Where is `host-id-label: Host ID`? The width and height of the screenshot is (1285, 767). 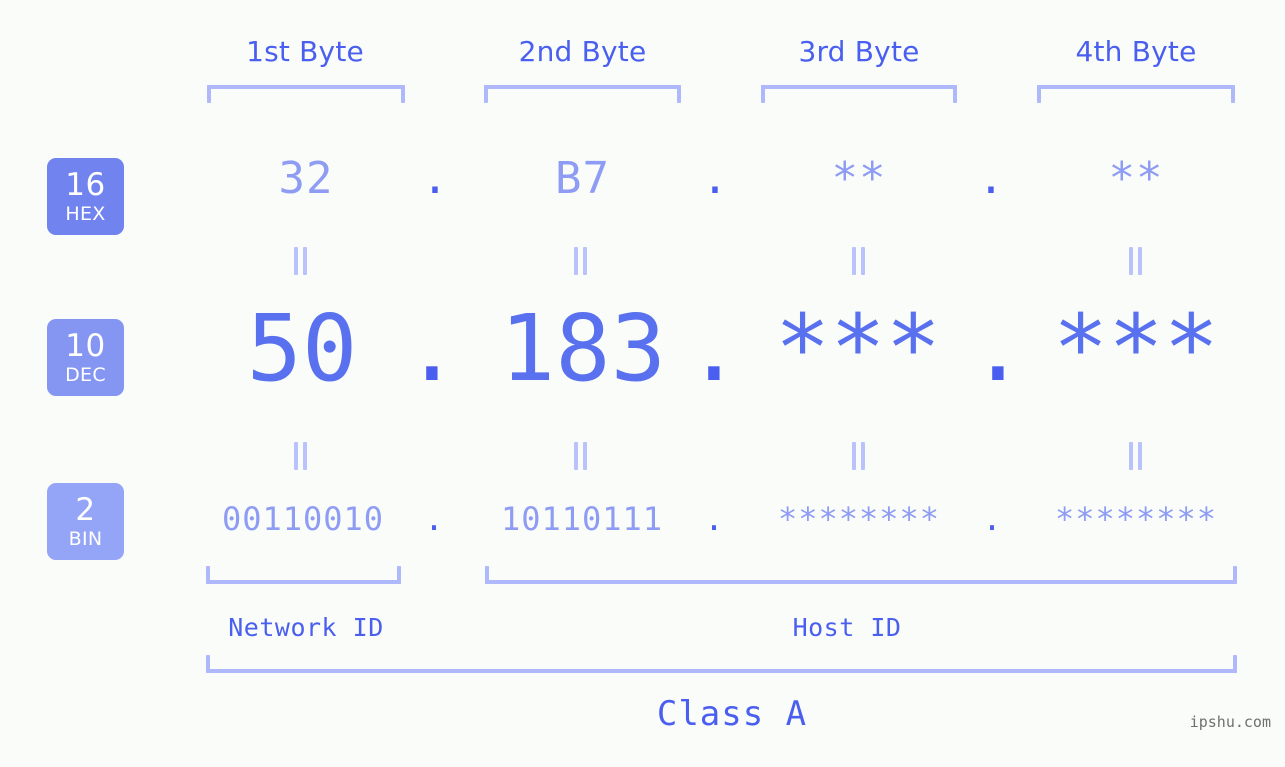 host-id-label: Host ID is located at coordinates (847, 627).